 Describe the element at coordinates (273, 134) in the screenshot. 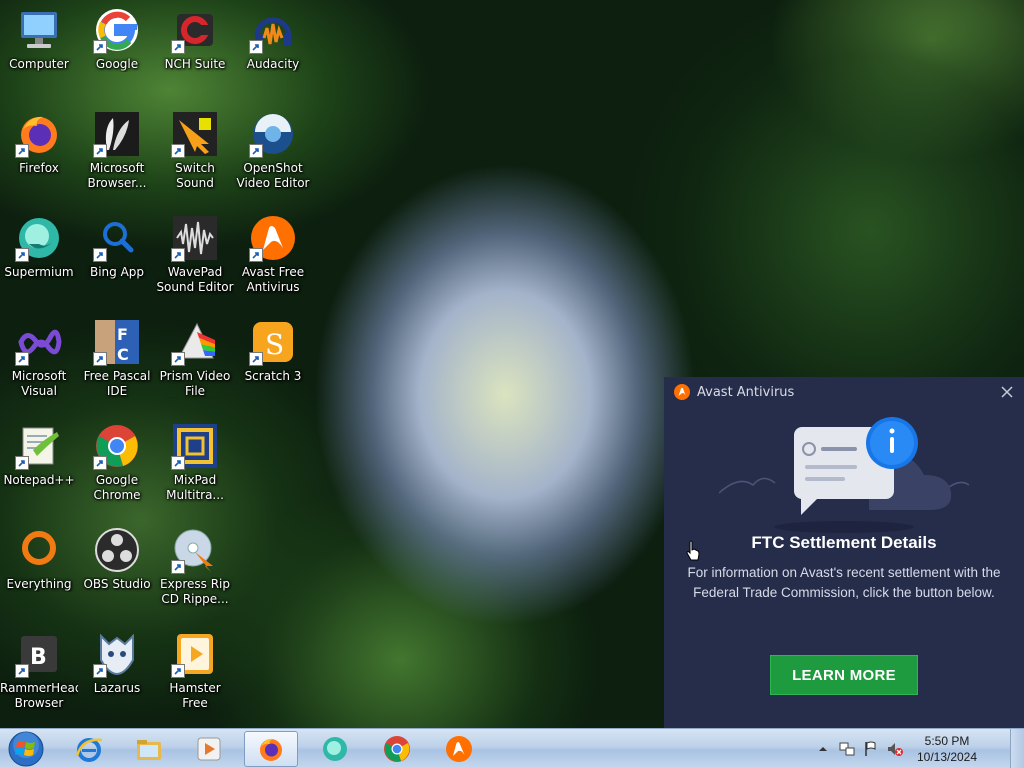

I see `openshot-icon` at that location.